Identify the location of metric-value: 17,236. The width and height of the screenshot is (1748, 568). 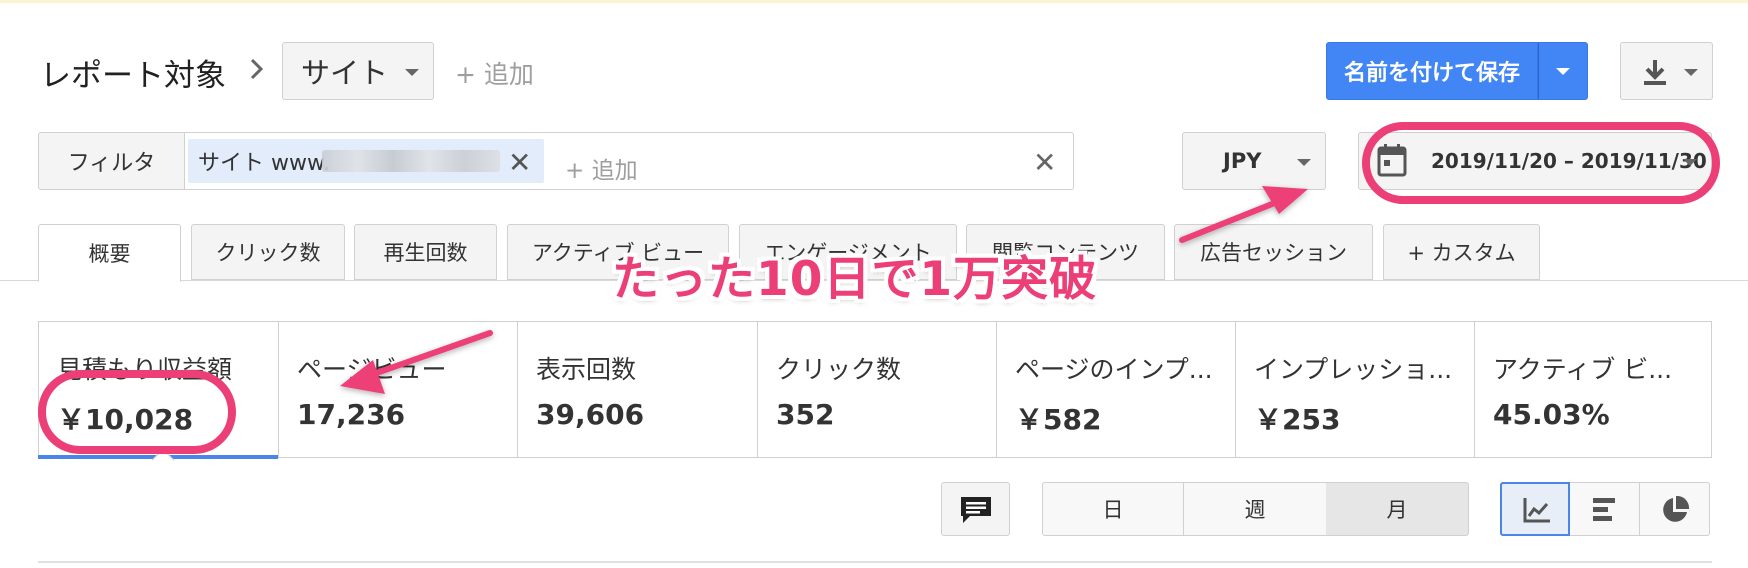
(351, 414).